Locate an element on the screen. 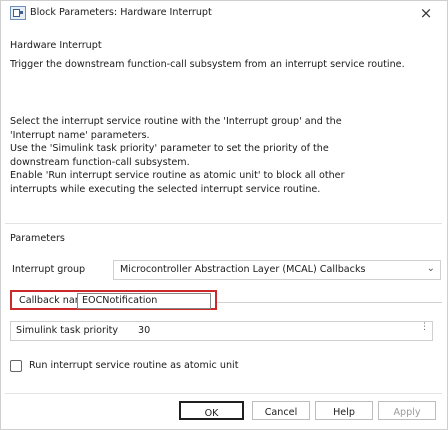  block-name-heading: Hardware Interrupt is located at coordinates (56, 45).